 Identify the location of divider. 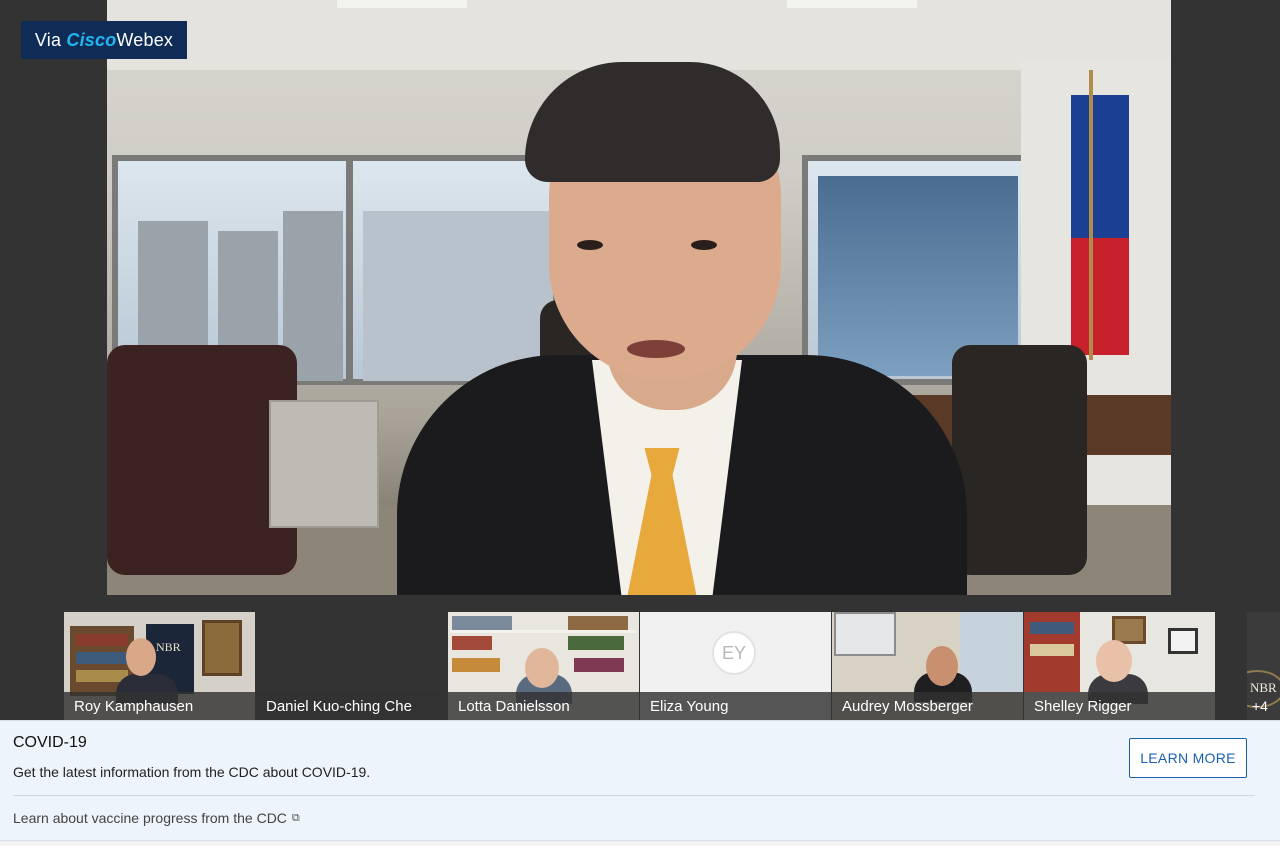
(634, 795).